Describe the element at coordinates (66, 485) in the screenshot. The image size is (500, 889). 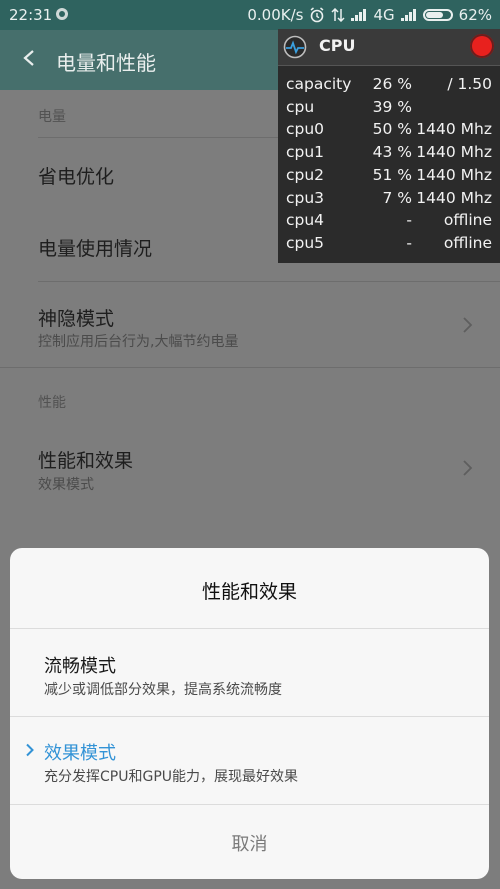
I see `performance-subtitle: 效果模式` at that location.